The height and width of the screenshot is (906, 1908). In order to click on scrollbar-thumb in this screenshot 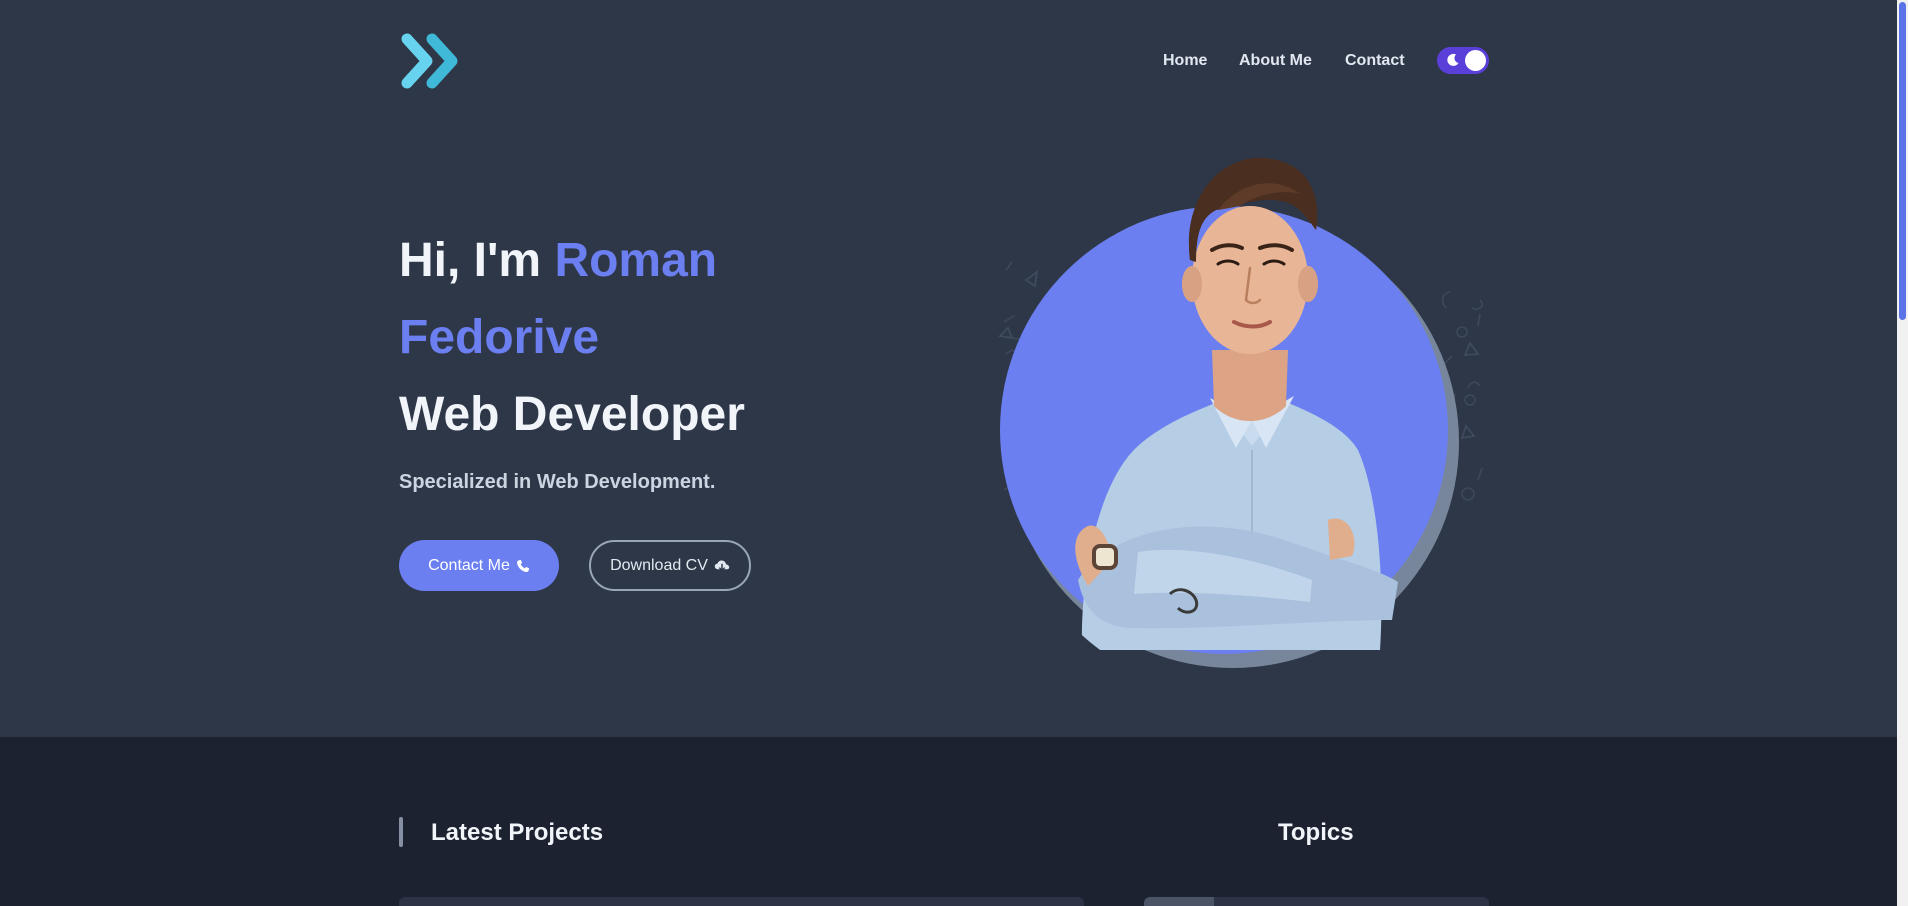, I will do `click(1902, 161)`.